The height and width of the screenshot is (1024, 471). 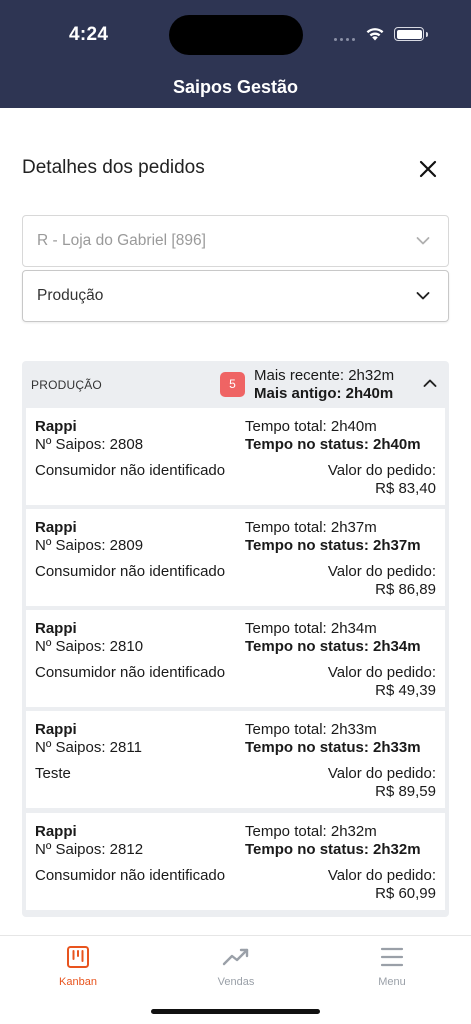 I want to click on order-status-time: Tempo no status: 2h32m, so click(x=333, y=849).